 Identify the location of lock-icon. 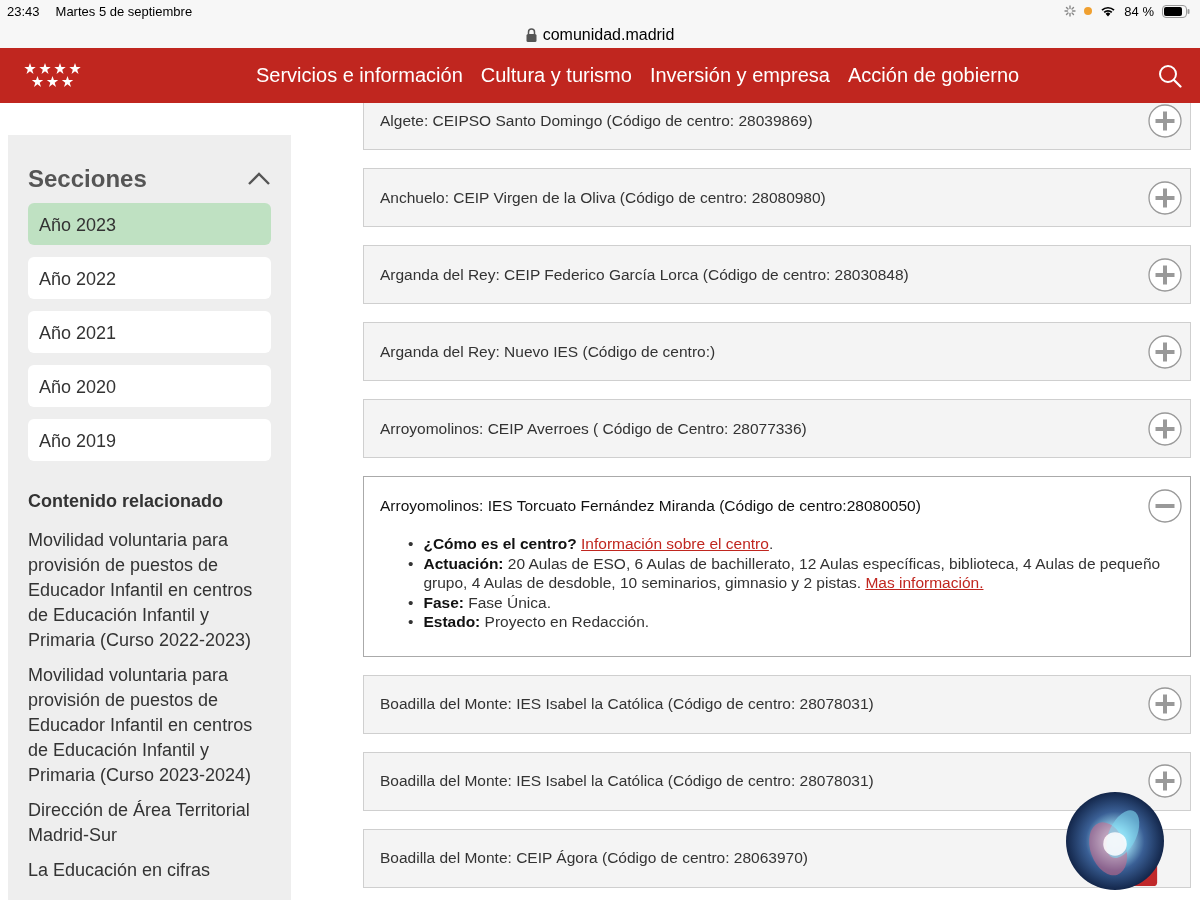
(531, 35).